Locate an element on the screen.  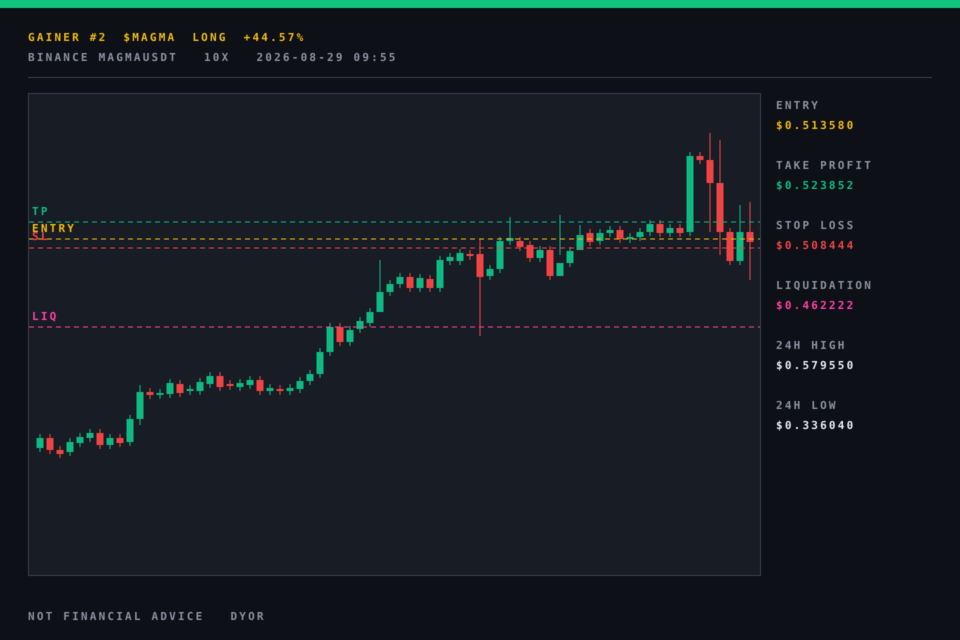
header-subtitle-text: 2026-08-29 09:55 is located at coordinates (327, 58).